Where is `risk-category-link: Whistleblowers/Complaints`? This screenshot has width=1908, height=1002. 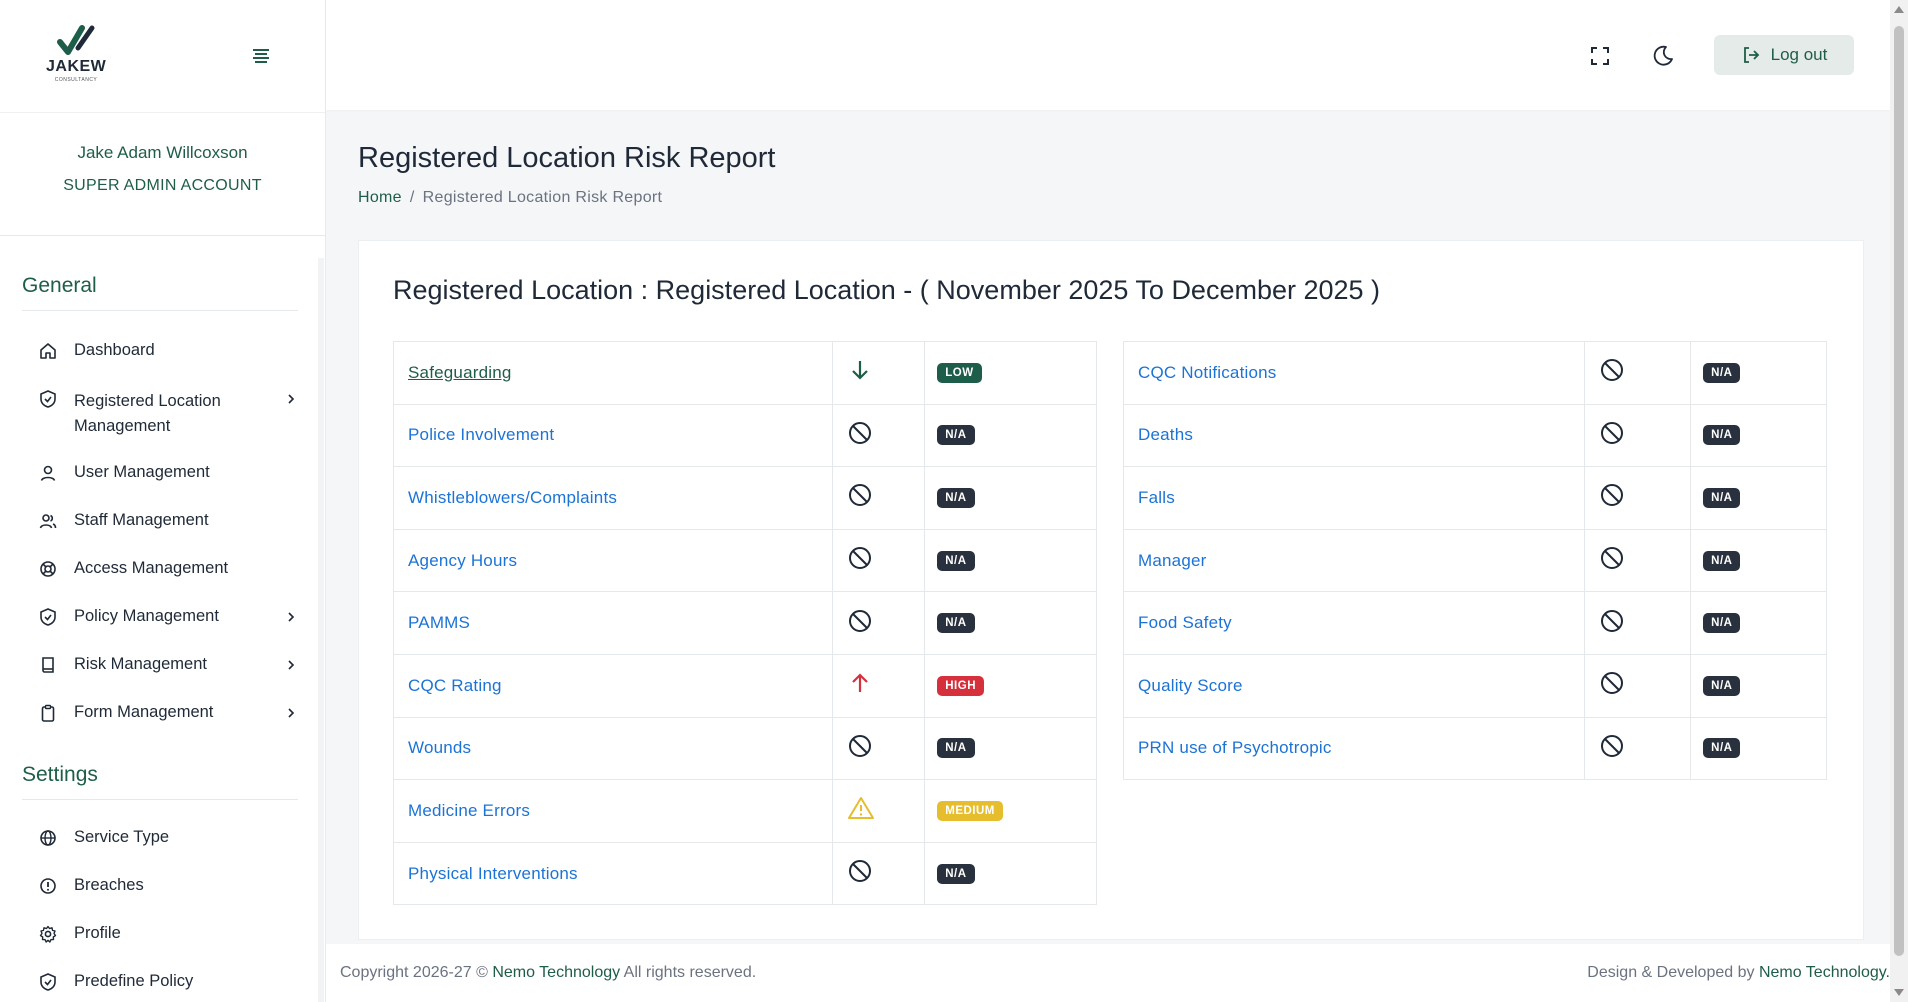
risk-category-link: Whistleblowers/Complaints is located at coordinates (512, 497).